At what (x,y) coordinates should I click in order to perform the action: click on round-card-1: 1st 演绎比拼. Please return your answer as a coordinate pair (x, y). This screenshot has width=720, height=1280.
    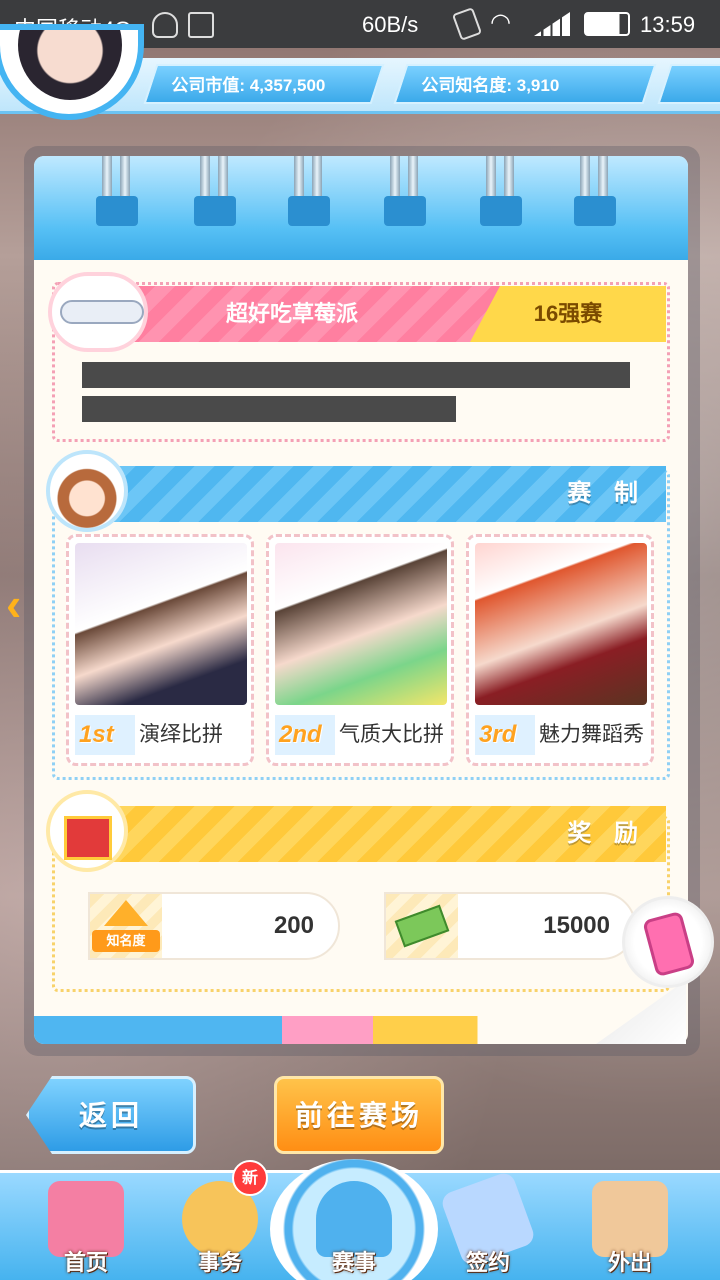
    Looking at the image, I should click on (160, 650).